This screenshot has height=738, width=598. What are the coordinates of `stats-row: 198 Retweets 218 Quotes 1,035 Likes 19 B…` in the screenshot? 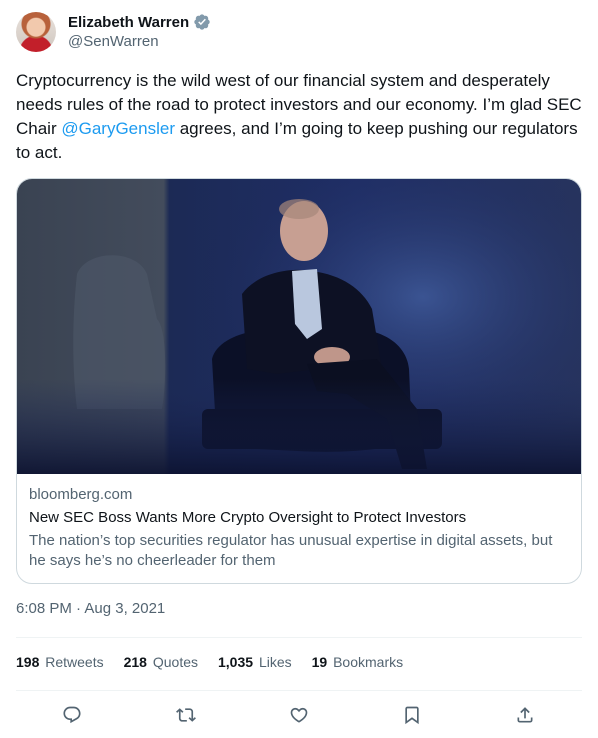 It's located at (209, 664).